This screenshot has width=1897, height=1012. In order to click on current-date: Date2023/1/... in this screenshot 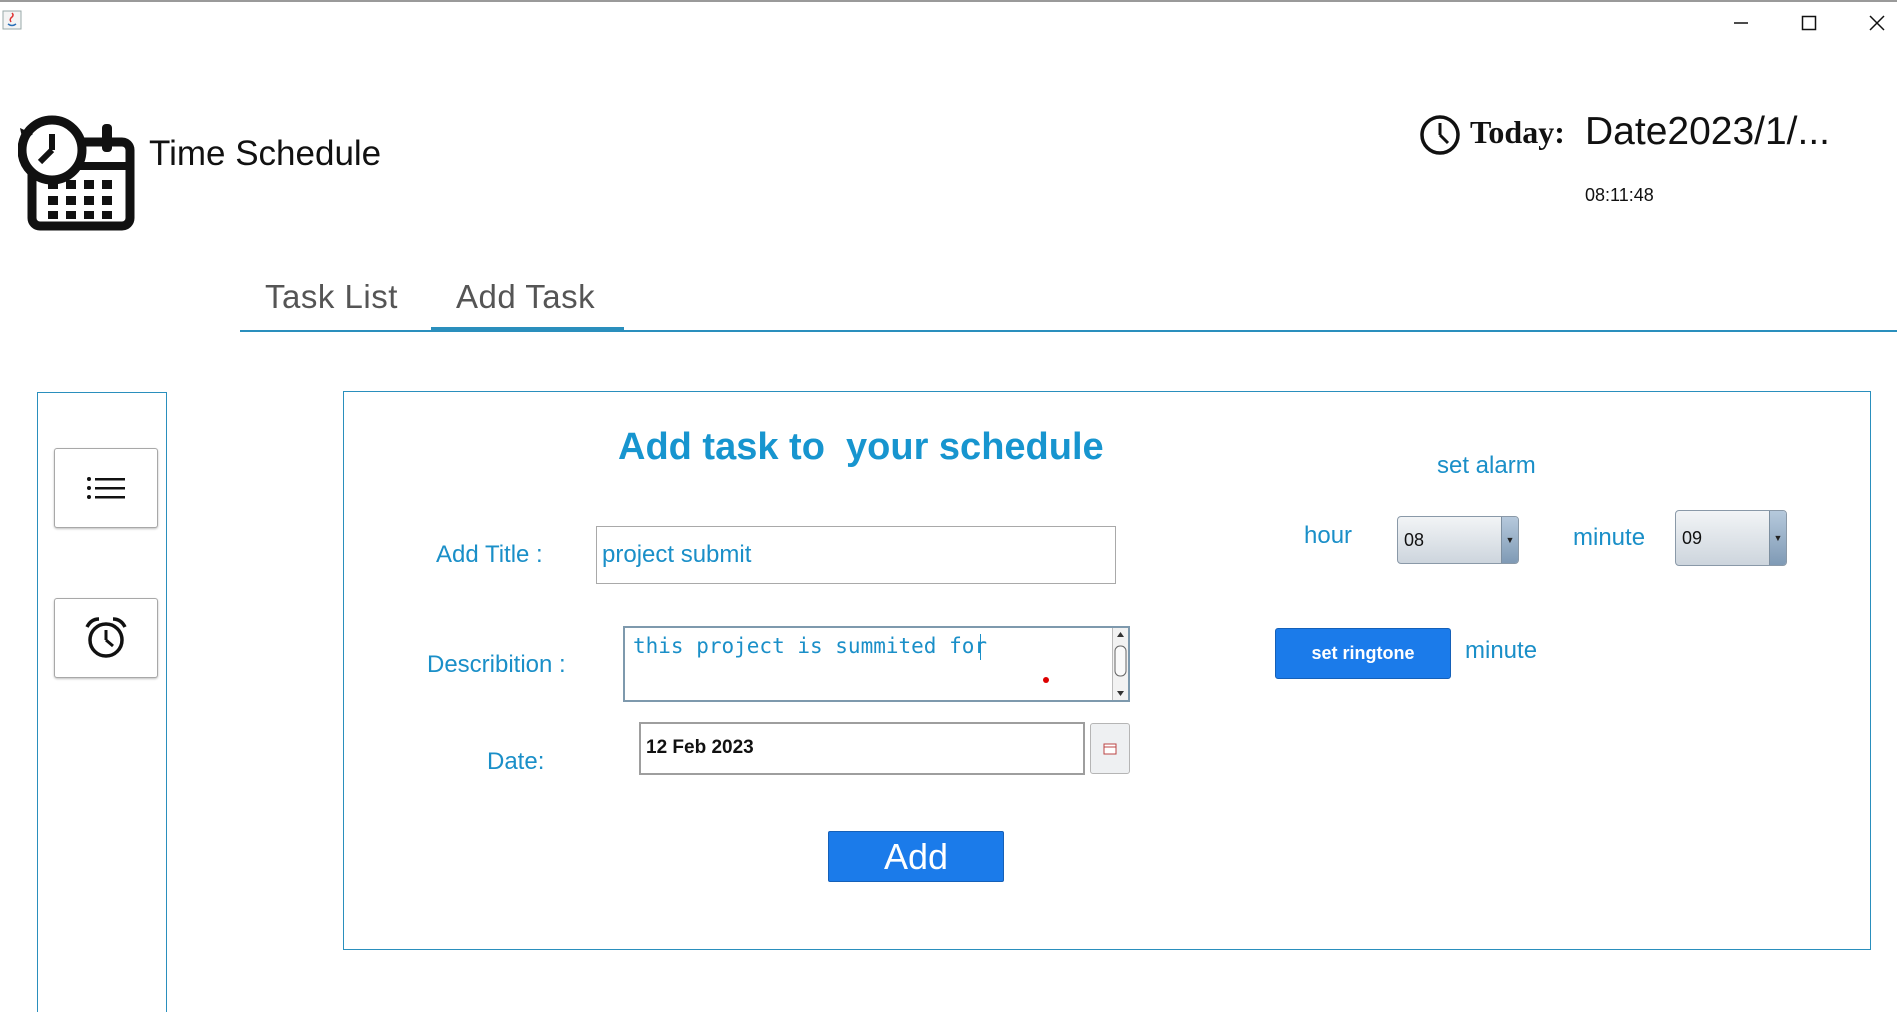, I will do `click(1708, 131)`.